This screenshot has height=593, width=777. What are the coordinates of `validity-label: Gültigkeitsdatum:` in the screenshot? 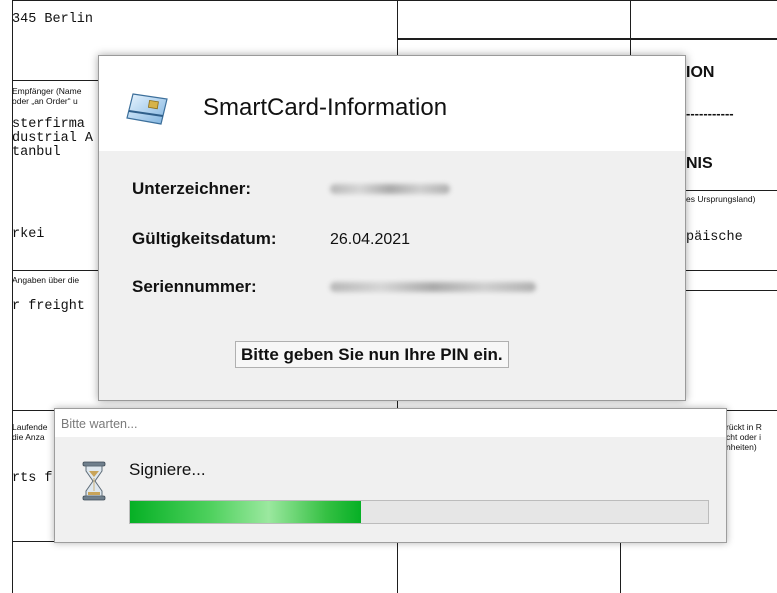 It's located at (204, 238).